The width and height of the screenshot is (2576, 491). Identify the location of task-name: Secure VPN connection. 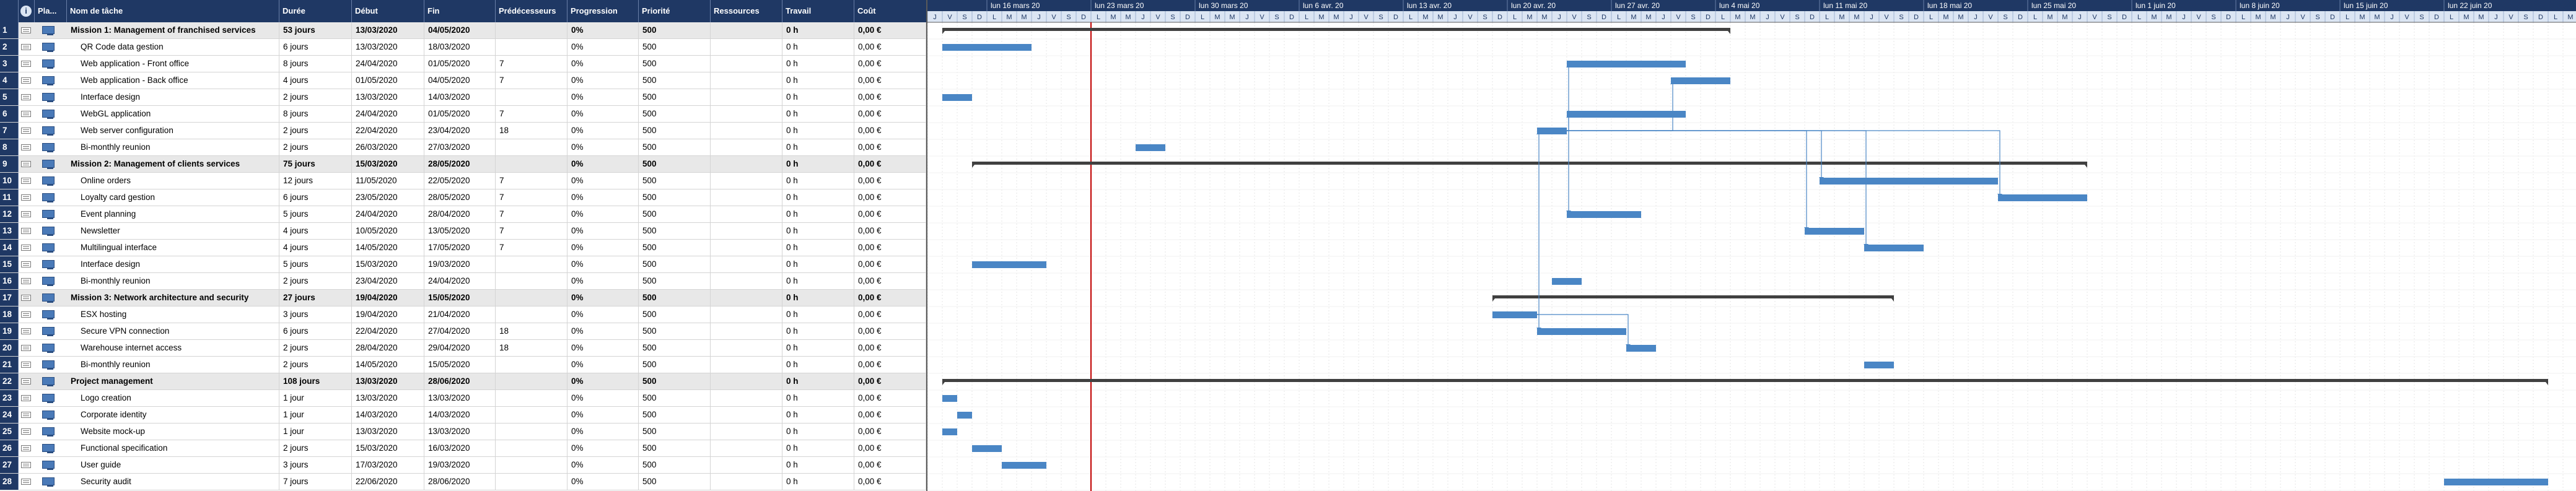
(173, 331).